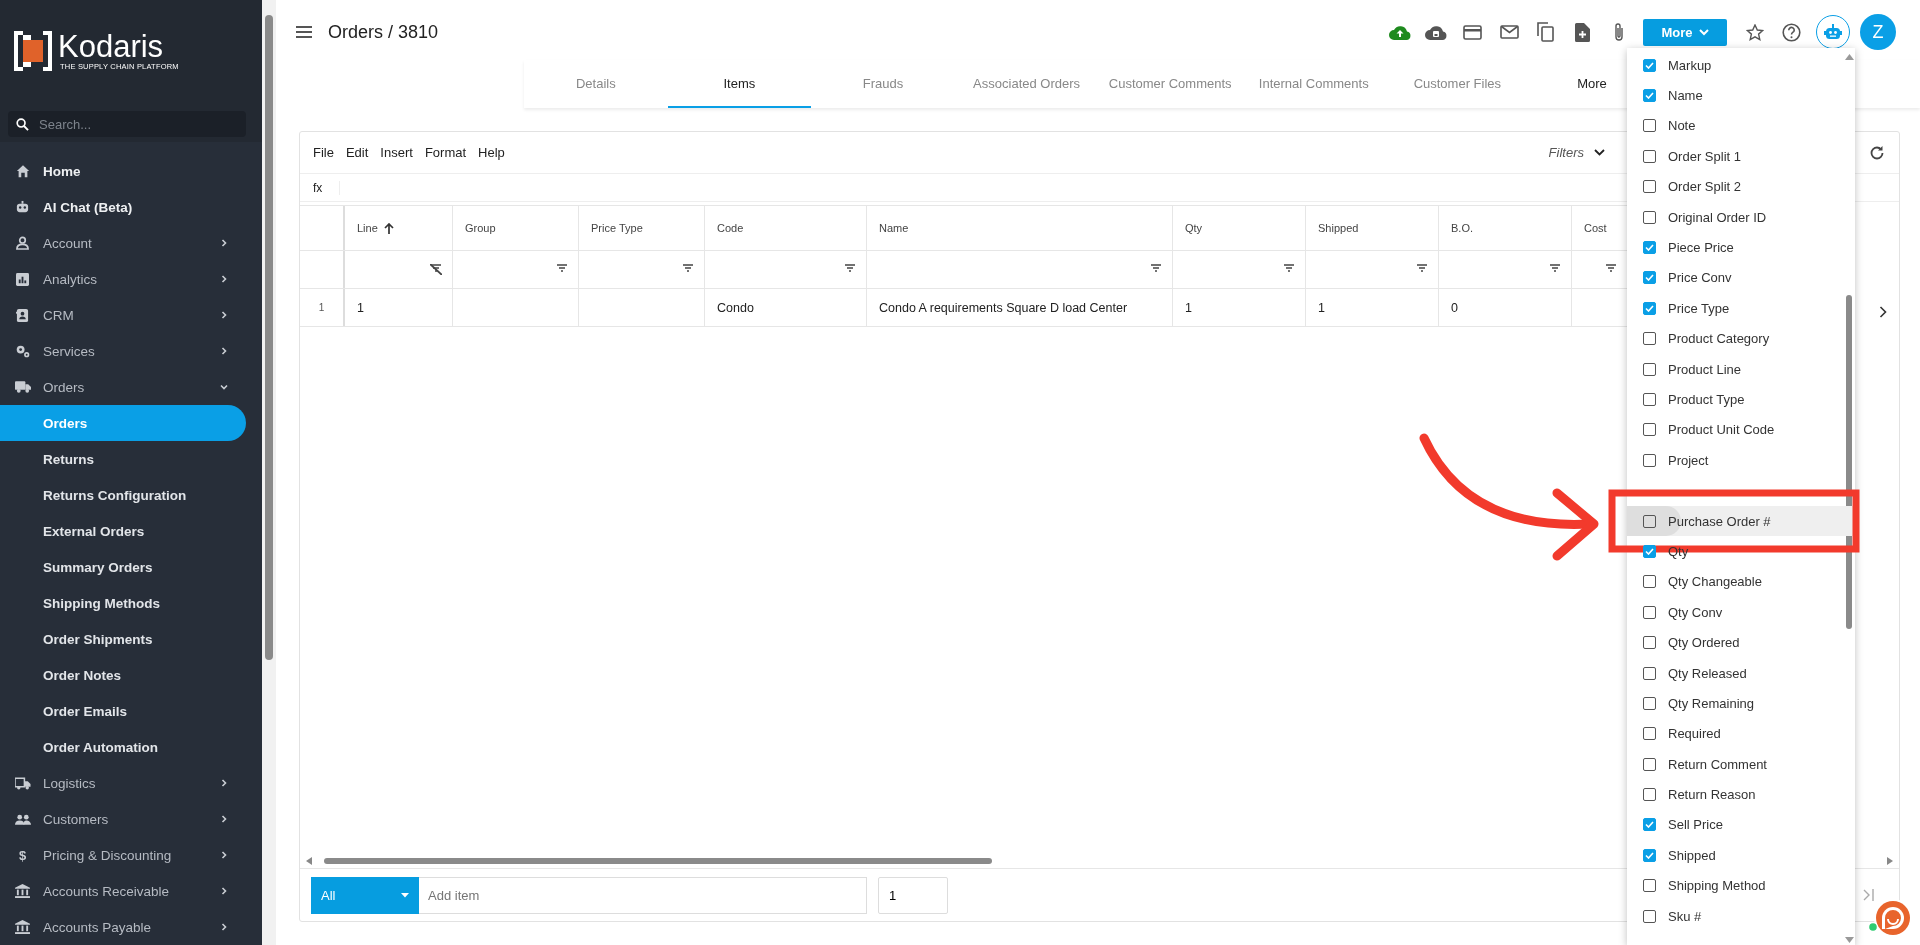 The height and width of the screenshot is (945, 1920). What do you see at coordinates (1313, 84) in the screenshot?
I see `tab: Internal Comments` at bounding box center [1313, 84].